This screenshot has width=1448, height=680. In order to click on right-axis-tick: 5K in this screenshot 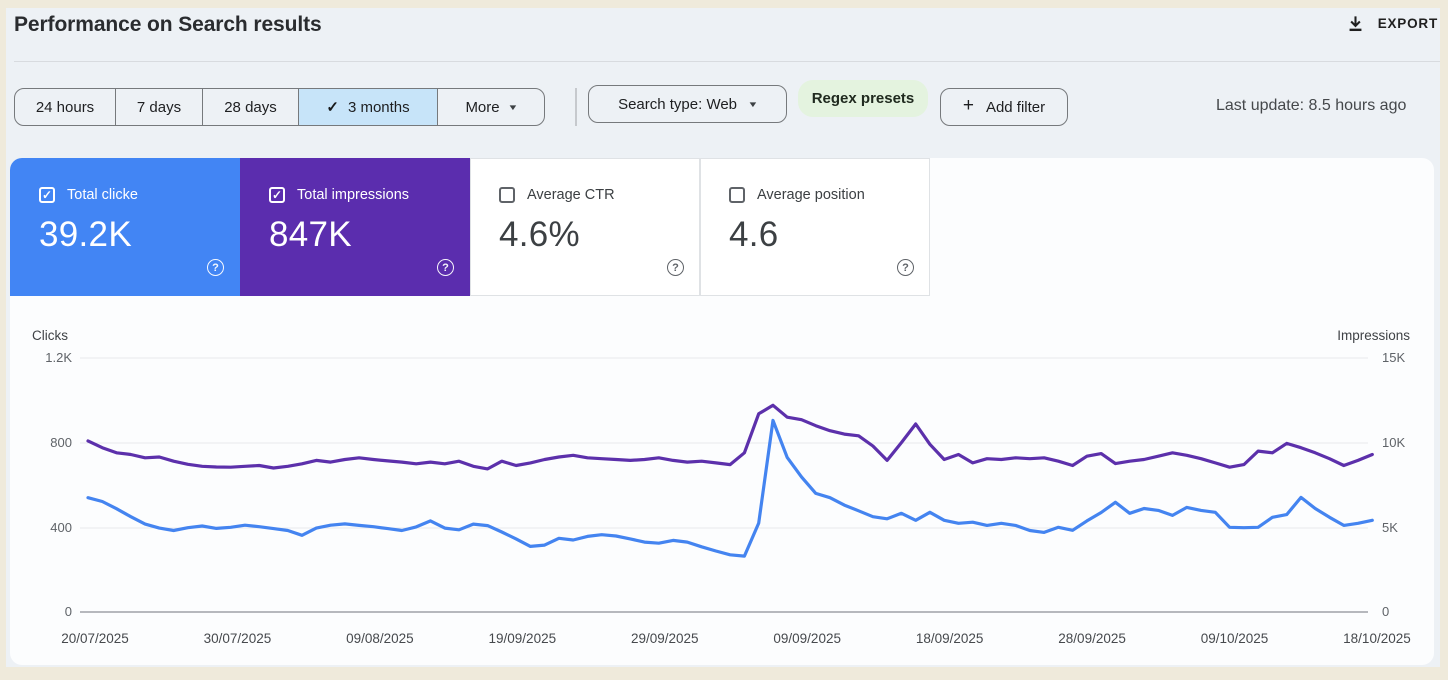, I will do `click(1390, 527)`.